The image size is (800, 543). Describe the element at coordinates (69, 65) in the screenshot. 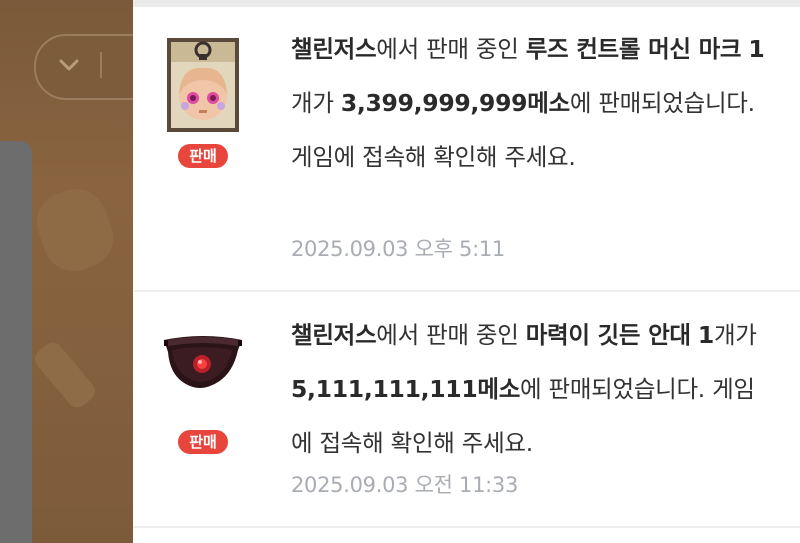

I see `chevron-down-icon` at that location.